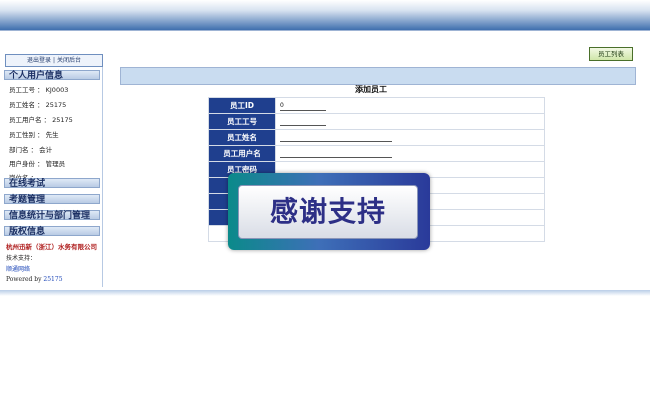 The image size is (650, 407). I want to click on form-row: 员工姓名, so click(376, 137).